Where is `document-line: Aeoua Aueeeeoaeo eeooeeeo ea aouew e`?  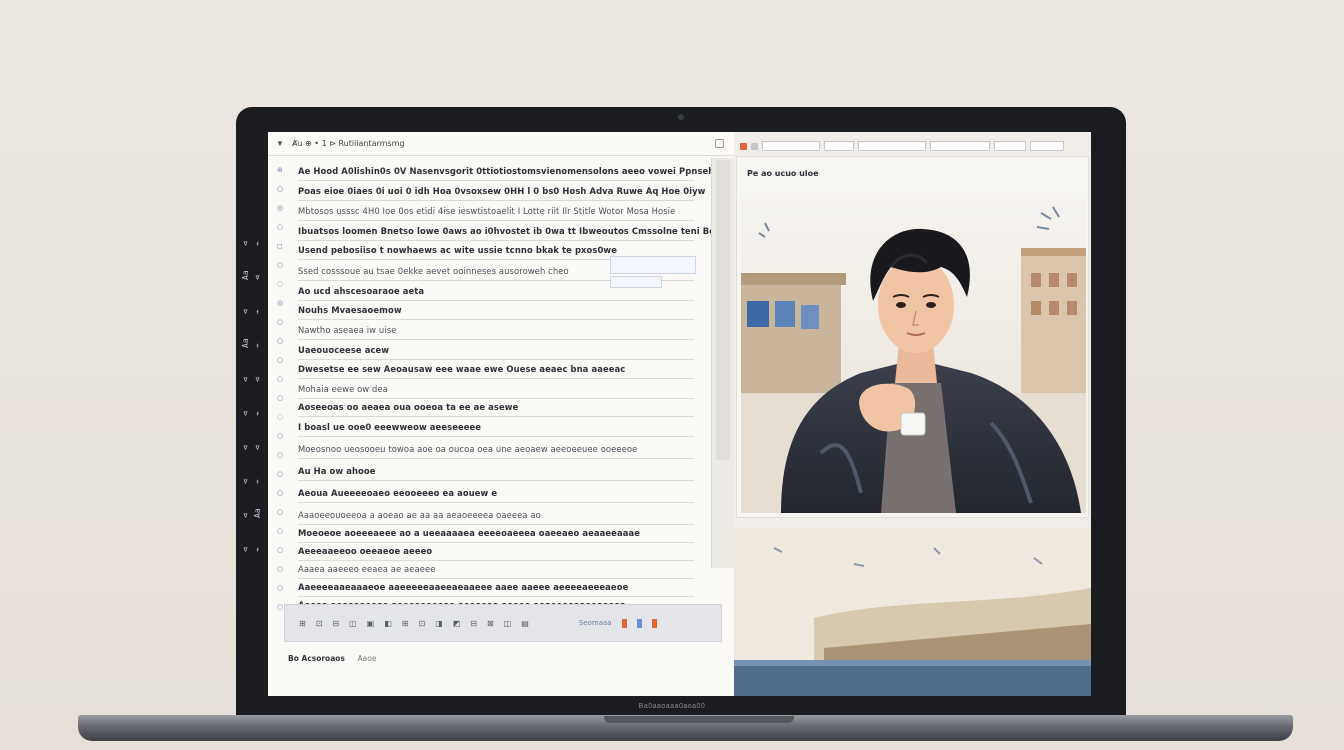
document-line: Aeoua Aueeeeoaeo eeooeeeo ea aouew e is located at coordinates (397, 493).